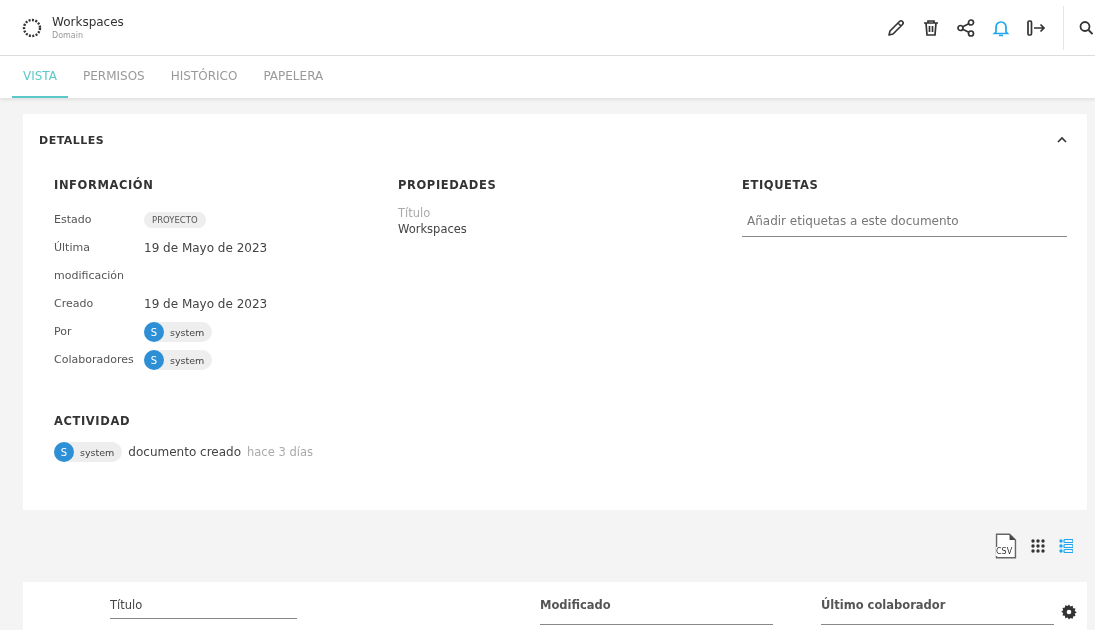  I want to click on csv-file-icon: CSV, so click(1006, 546).